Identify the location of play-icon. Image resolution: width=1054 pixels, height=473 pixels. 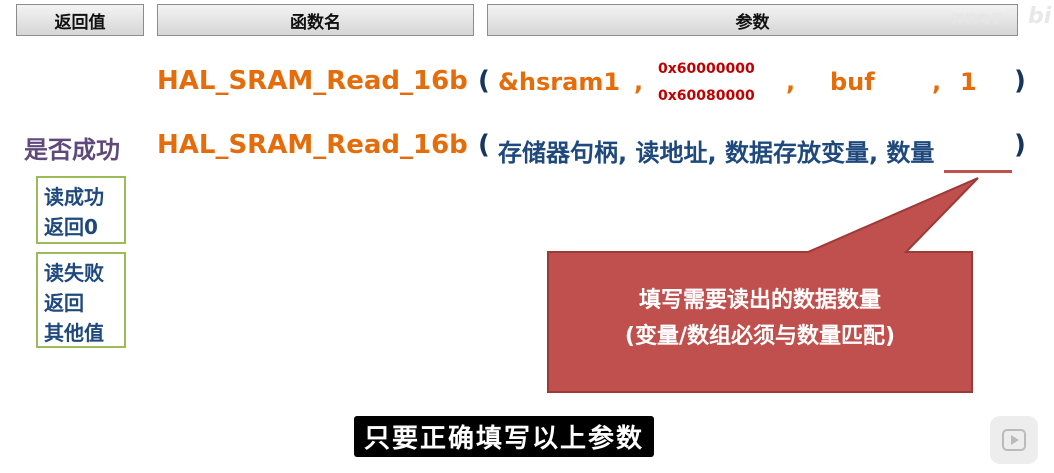
(1014, 440).